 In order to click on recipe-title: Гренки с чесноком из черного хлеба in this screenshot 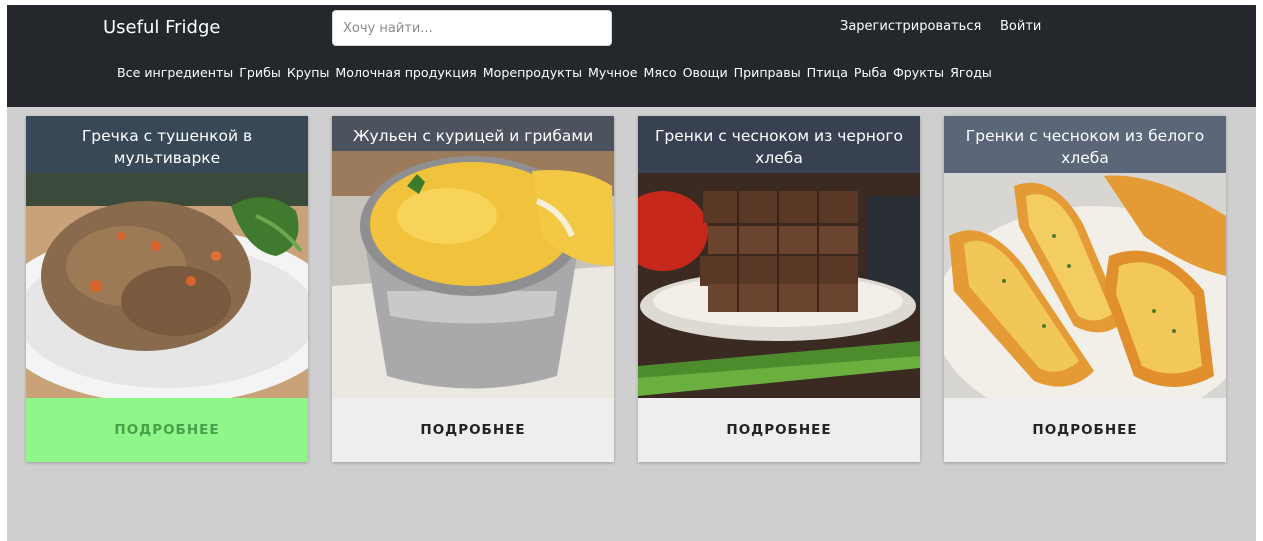, I will do `click(779, 144)`.